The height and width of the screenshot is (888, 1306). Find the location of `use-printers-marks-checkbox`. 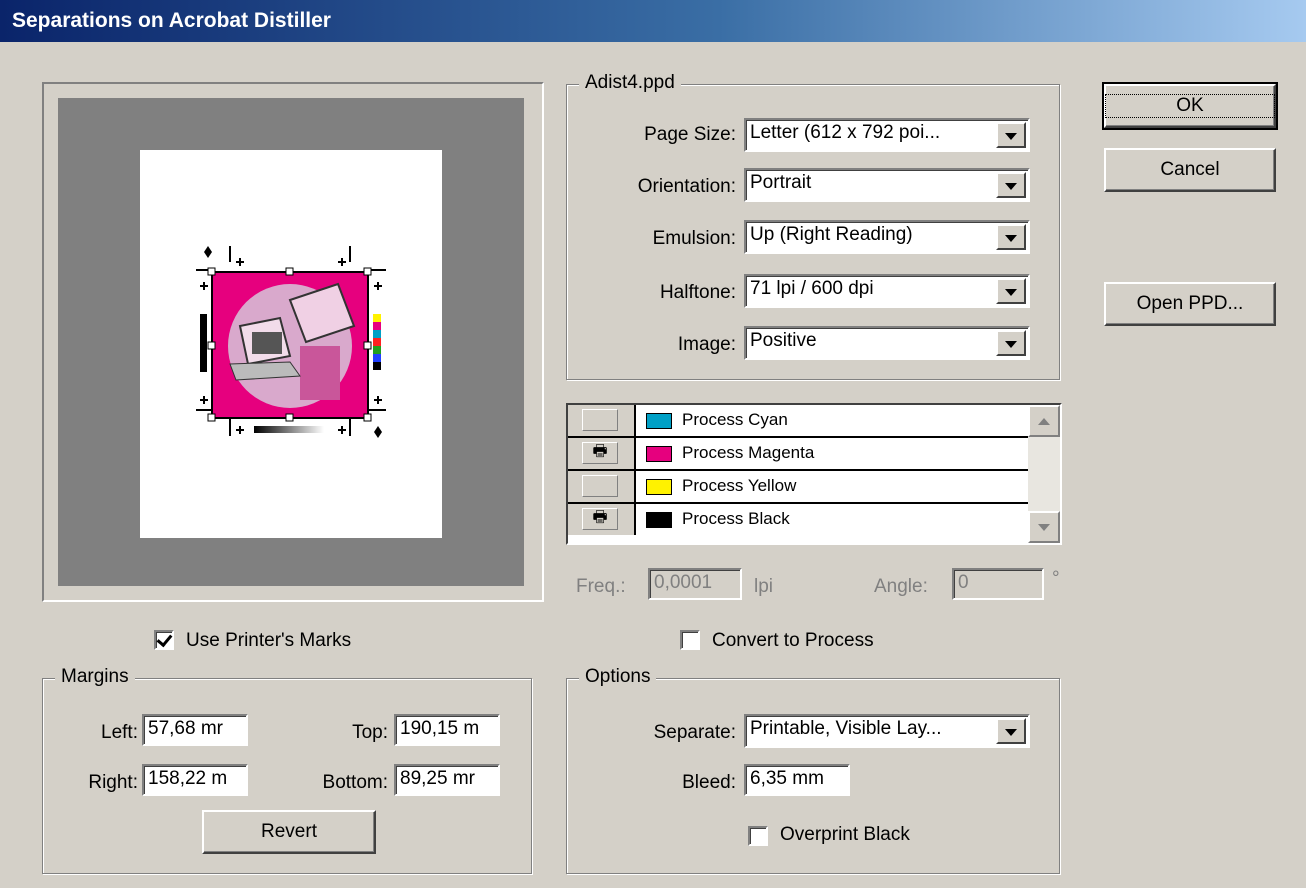

use-printers-marks-checkbox is located at coordinates (164, 640).